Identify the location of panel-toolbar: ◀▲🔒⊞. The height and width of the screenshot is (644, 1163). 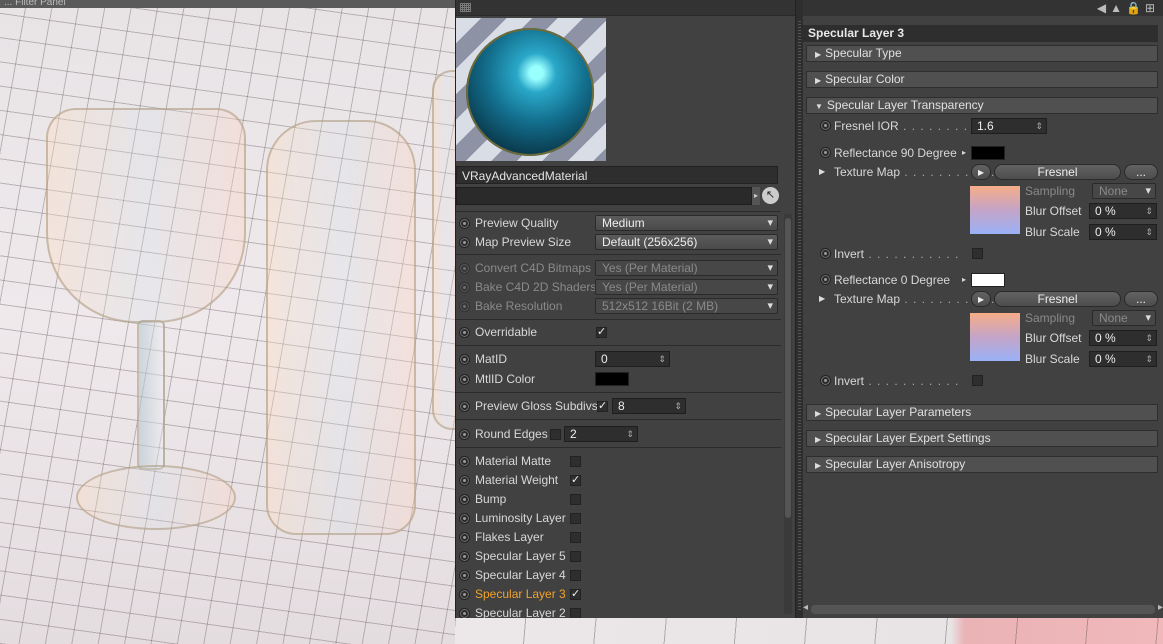
(983, 8).